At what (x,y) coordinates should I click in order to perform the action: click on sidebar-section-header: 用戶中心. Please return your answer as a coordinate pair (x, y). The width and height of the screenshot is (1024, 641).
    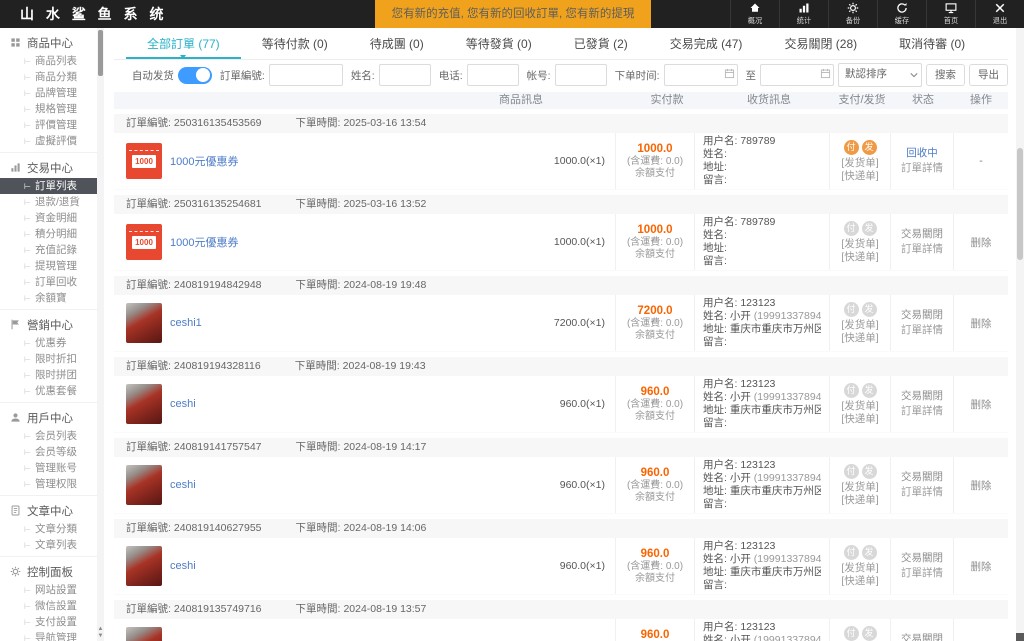
    Looking at the image, I should click on (48, 417).